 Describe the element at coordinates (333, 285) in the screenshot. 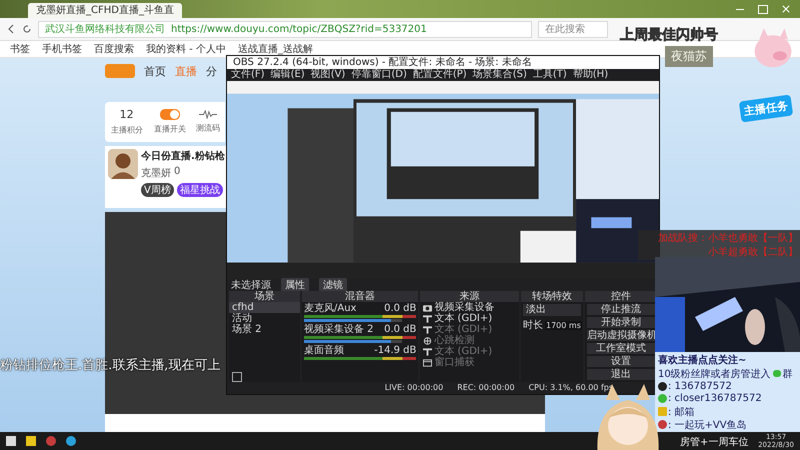

I see `toolbar-button: 滤镜` at that location.